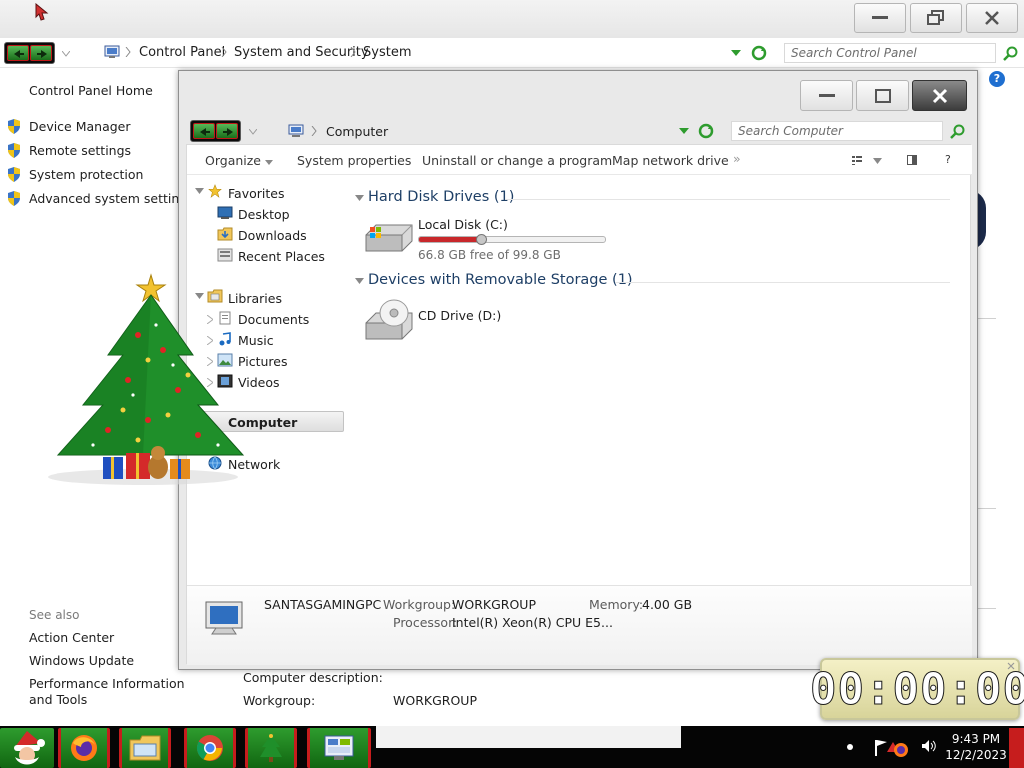  I want to click on explorer-help-button: ?, so click(948, 159).